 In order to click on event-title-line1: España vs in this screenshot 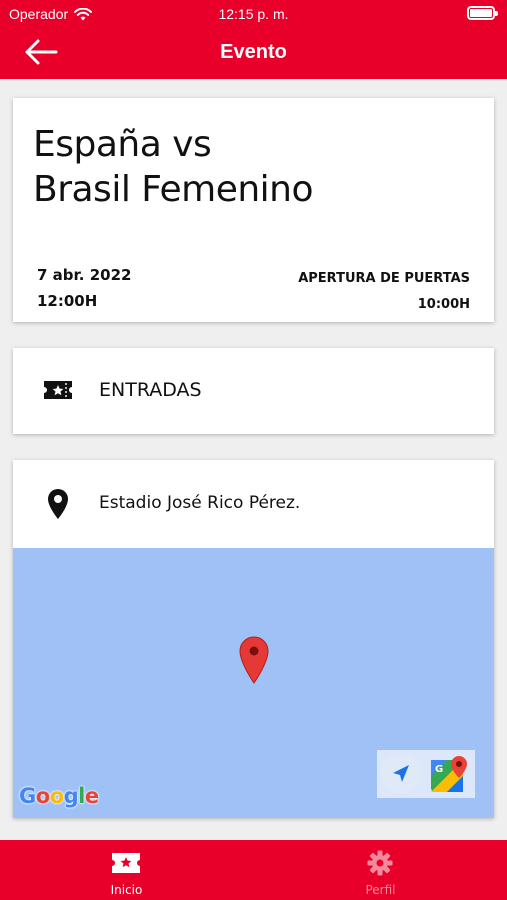, I will do `click(122, 144)`.